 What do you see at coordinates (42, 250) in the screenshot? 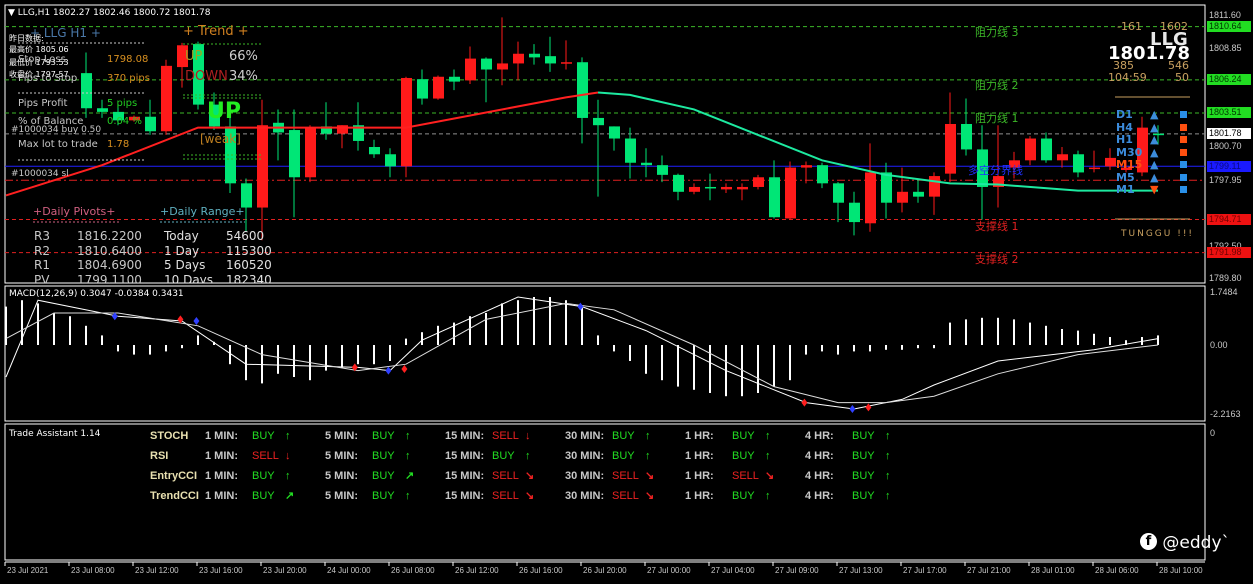
I see `pivot-name: R2` at bounding box center [42, 250].